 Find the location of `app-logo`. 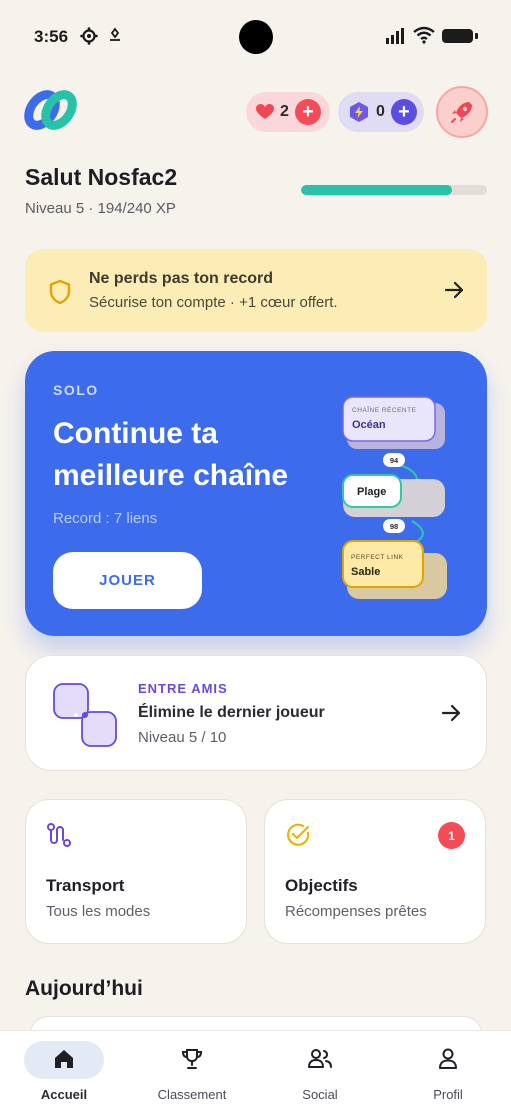

app-logo is located at coordinates (50, 110).